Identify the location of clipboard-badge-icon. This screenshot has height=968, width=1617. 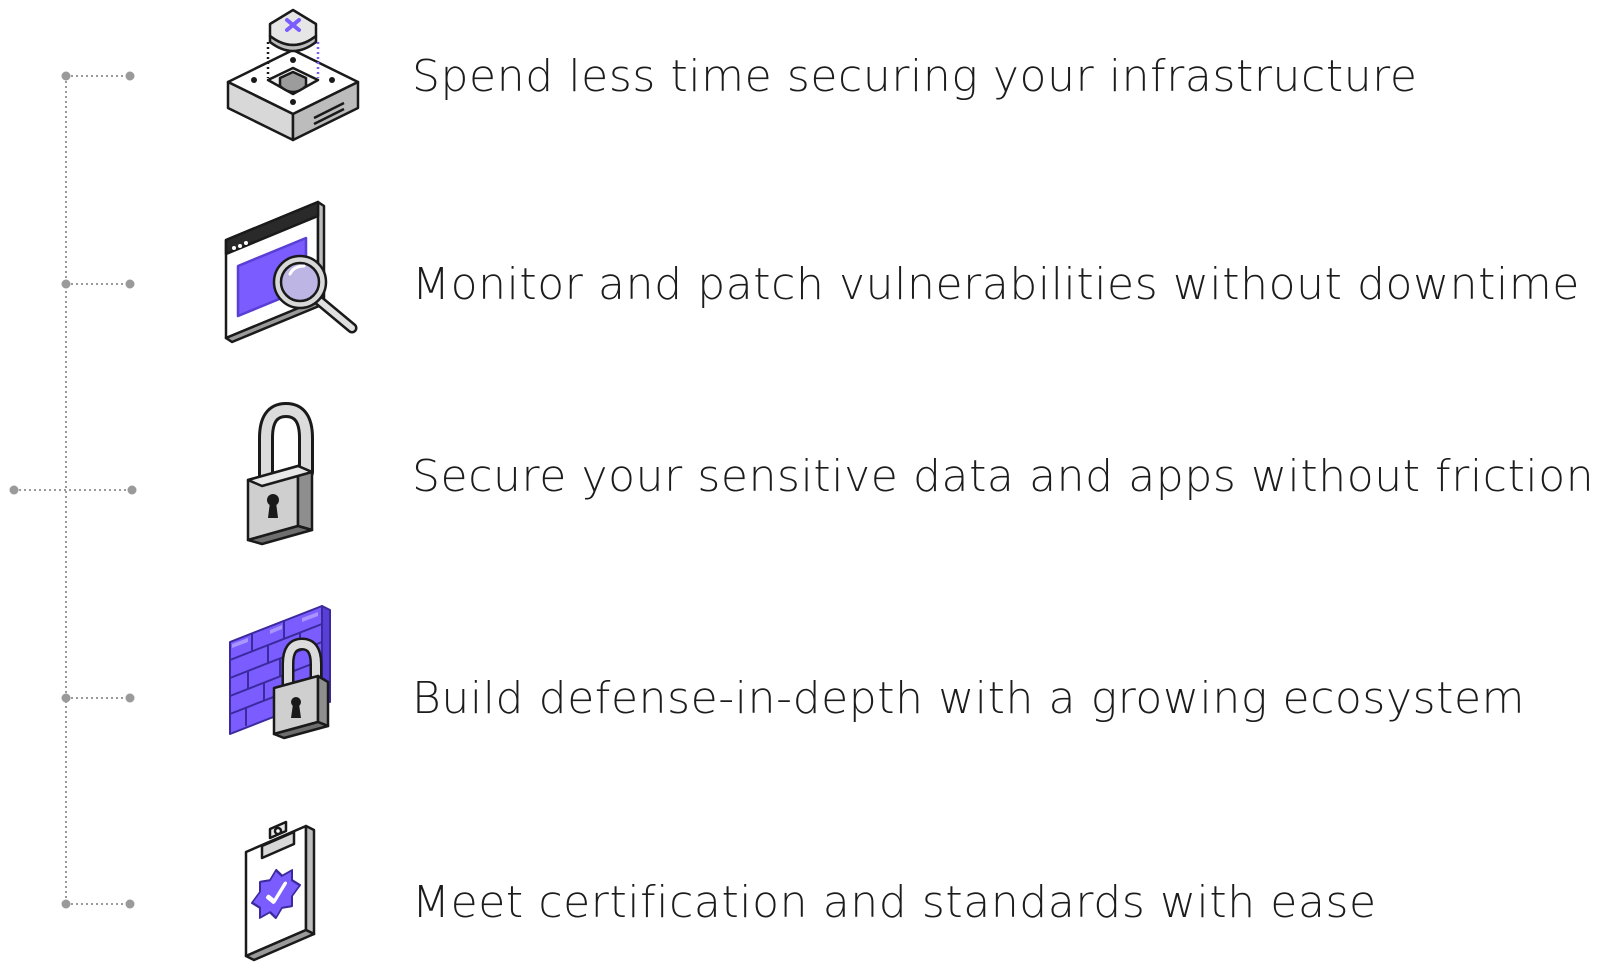
(293, 887).